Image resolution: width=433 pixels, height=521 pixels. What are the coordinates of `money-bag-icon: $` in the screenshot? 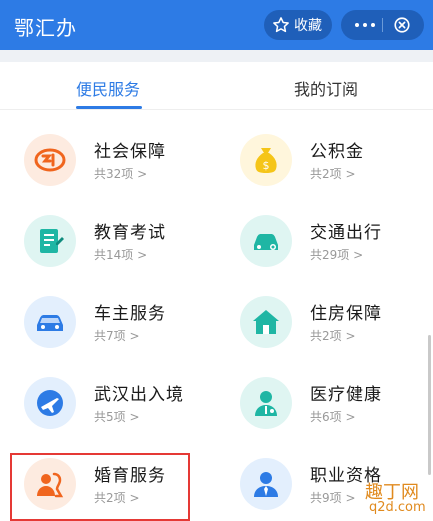 It's located at (266, 160).